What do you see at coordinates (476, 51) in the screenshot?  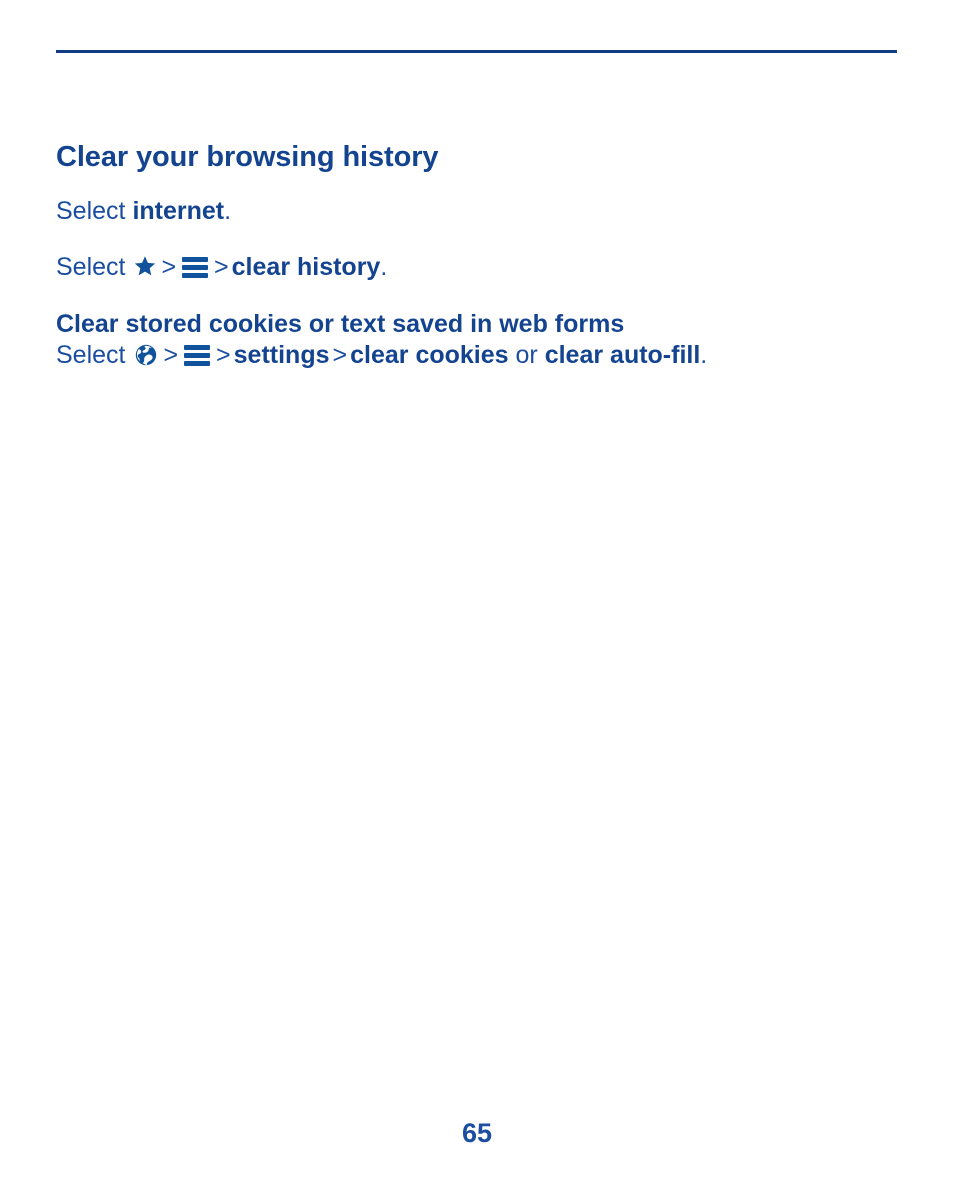 I see `header-rule` at bounding box center [476, 51].